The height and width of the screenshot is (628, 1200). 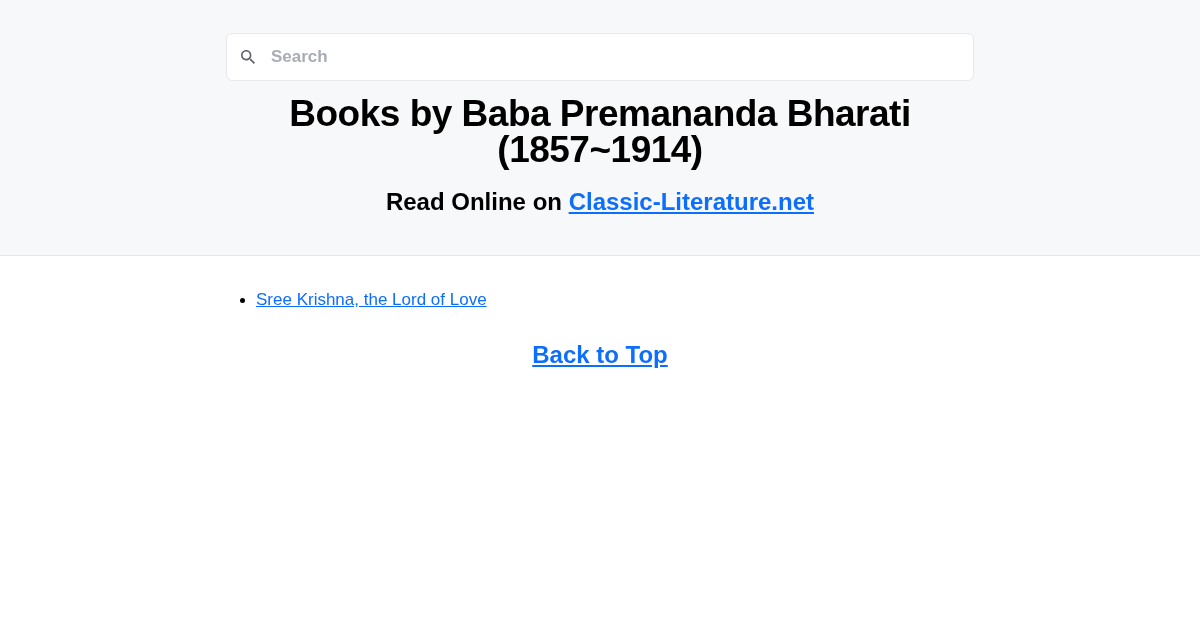 What do you see at coordinates (371, 300) in the screenshot?
I see `book-link: Sree Krishna, the Lord of Love` at bounding box center [371, 300].